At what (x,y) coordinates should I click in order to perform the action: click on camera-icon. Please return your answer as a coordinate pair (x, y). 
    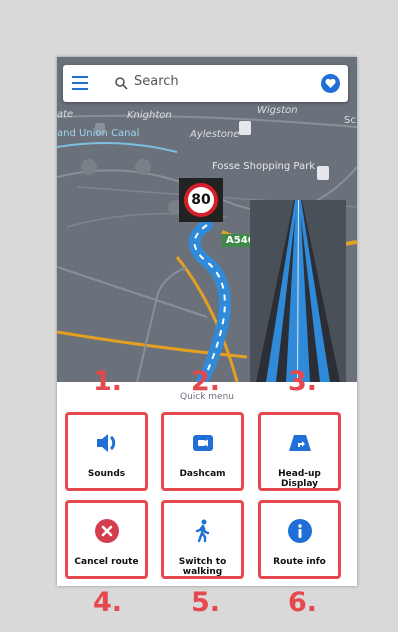
    Looking at the image, I should click on (202, 443).